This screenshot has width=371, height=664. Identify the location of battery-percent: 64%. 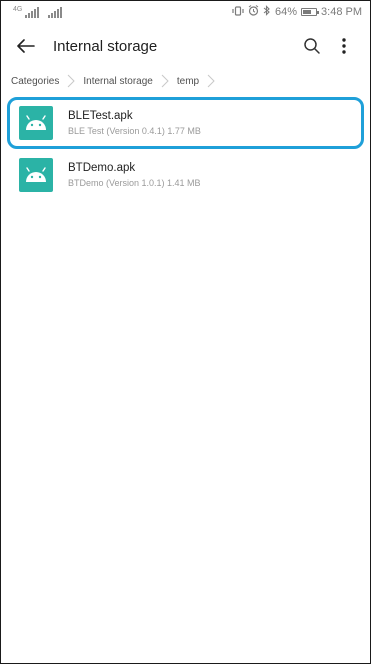
(286, 12).